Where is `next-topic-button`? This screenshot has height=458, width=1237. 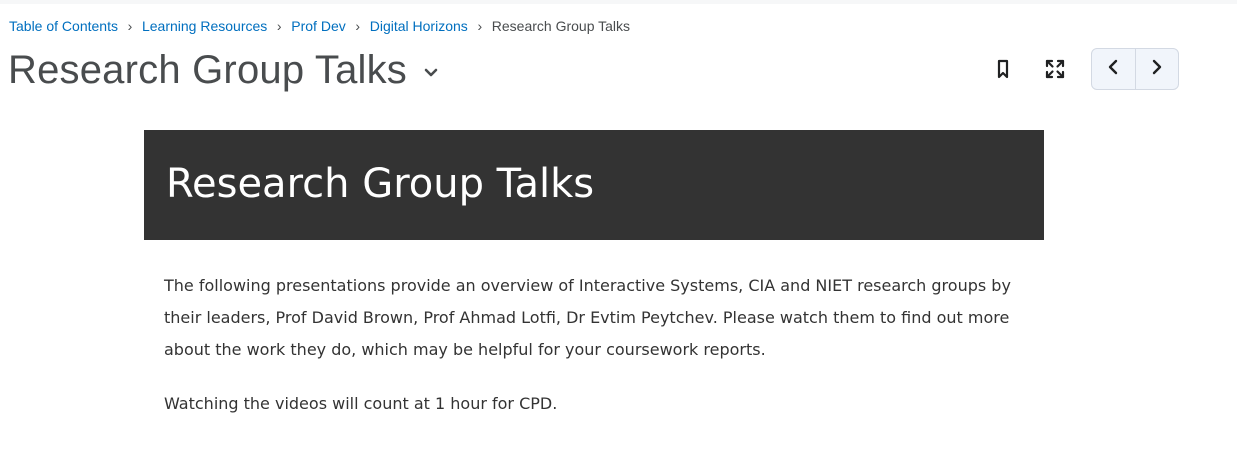
next-topic-button is located at coordinates (1156, 69).